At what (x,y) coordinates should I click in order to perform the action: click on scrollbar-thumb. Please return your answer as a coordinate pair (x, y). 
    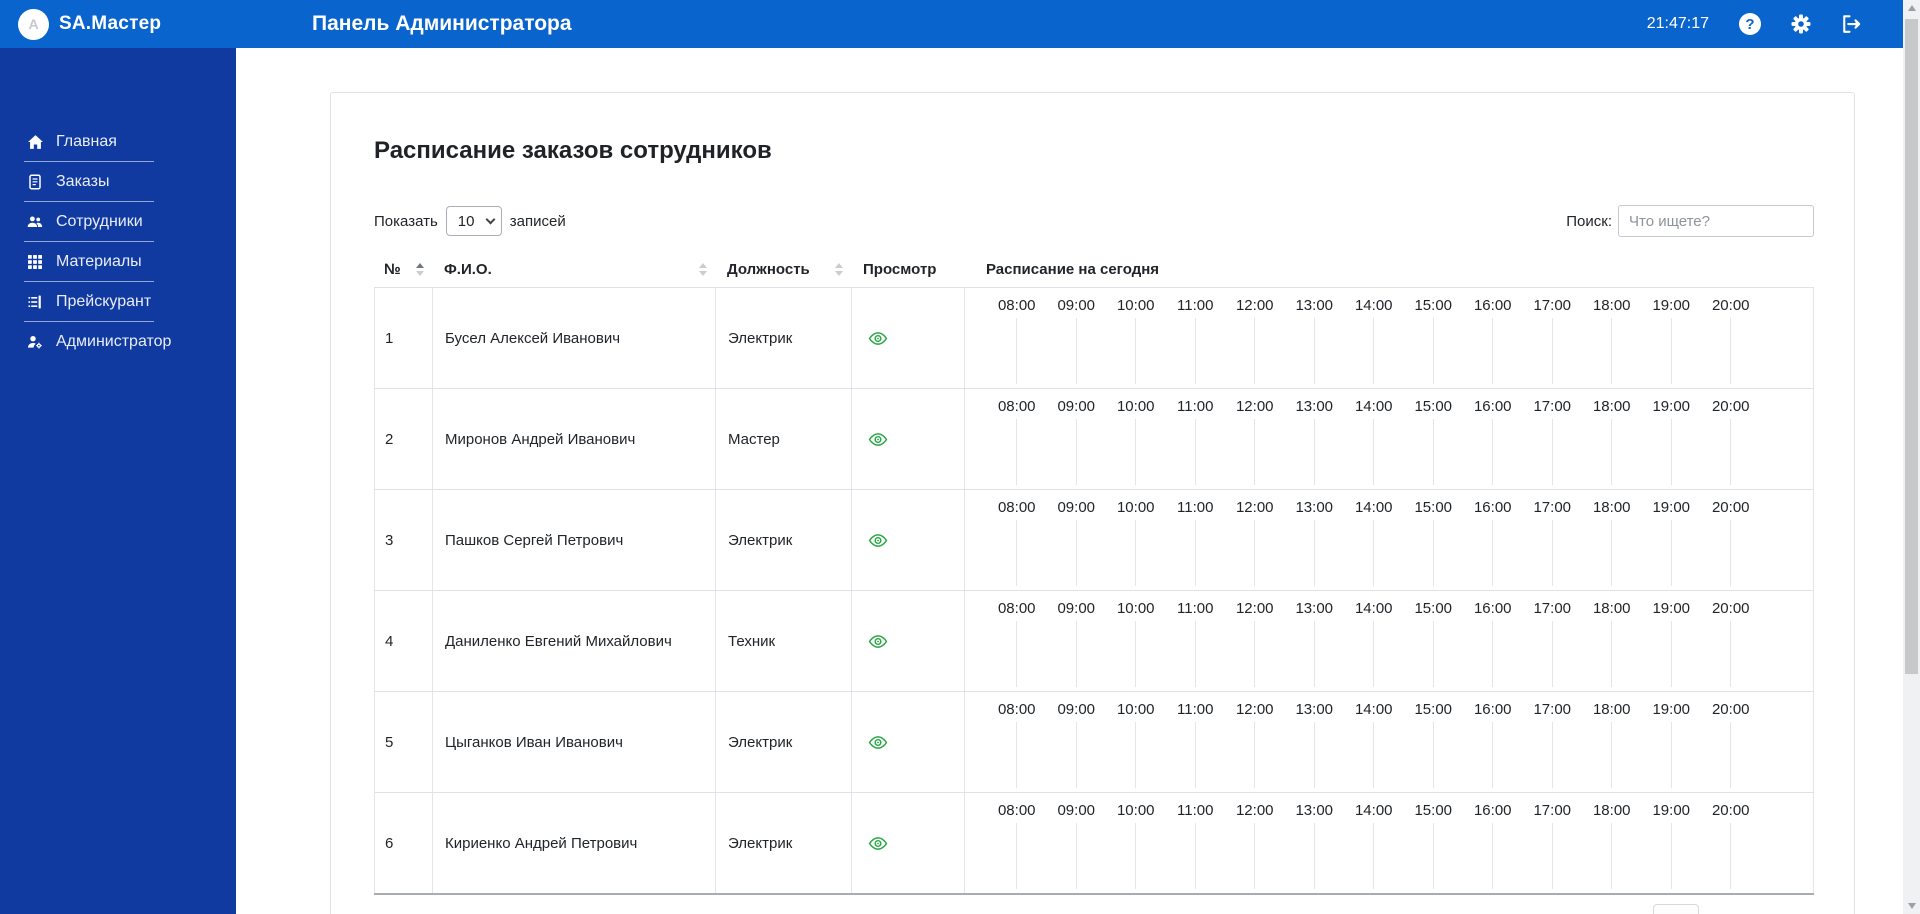
    Looking at the image, I should click on (1911, 346).